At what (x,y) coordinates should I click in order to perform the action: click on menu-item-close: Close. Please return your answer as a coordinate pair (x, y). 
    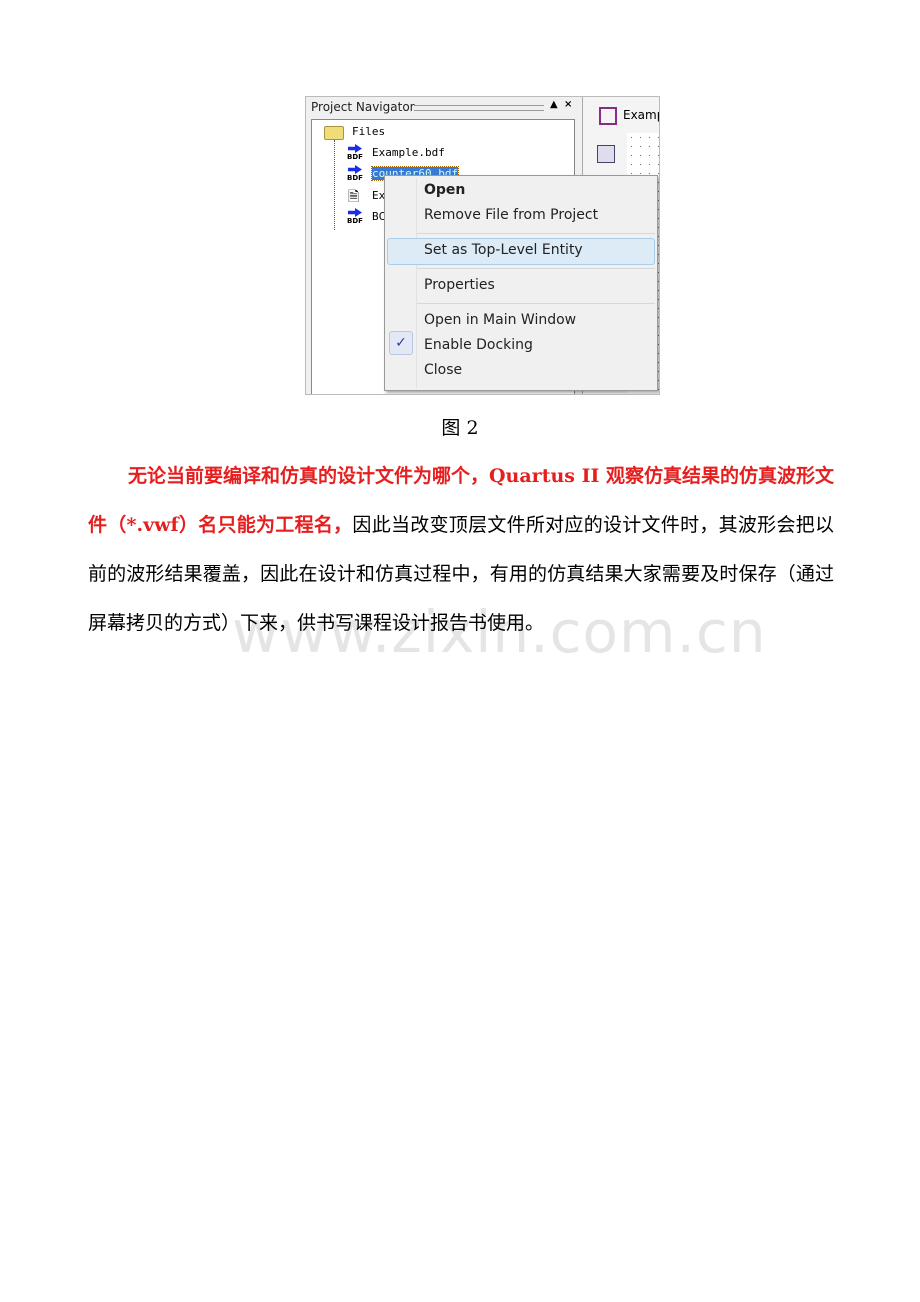
    Looking at the image, I should click on (443, 370).